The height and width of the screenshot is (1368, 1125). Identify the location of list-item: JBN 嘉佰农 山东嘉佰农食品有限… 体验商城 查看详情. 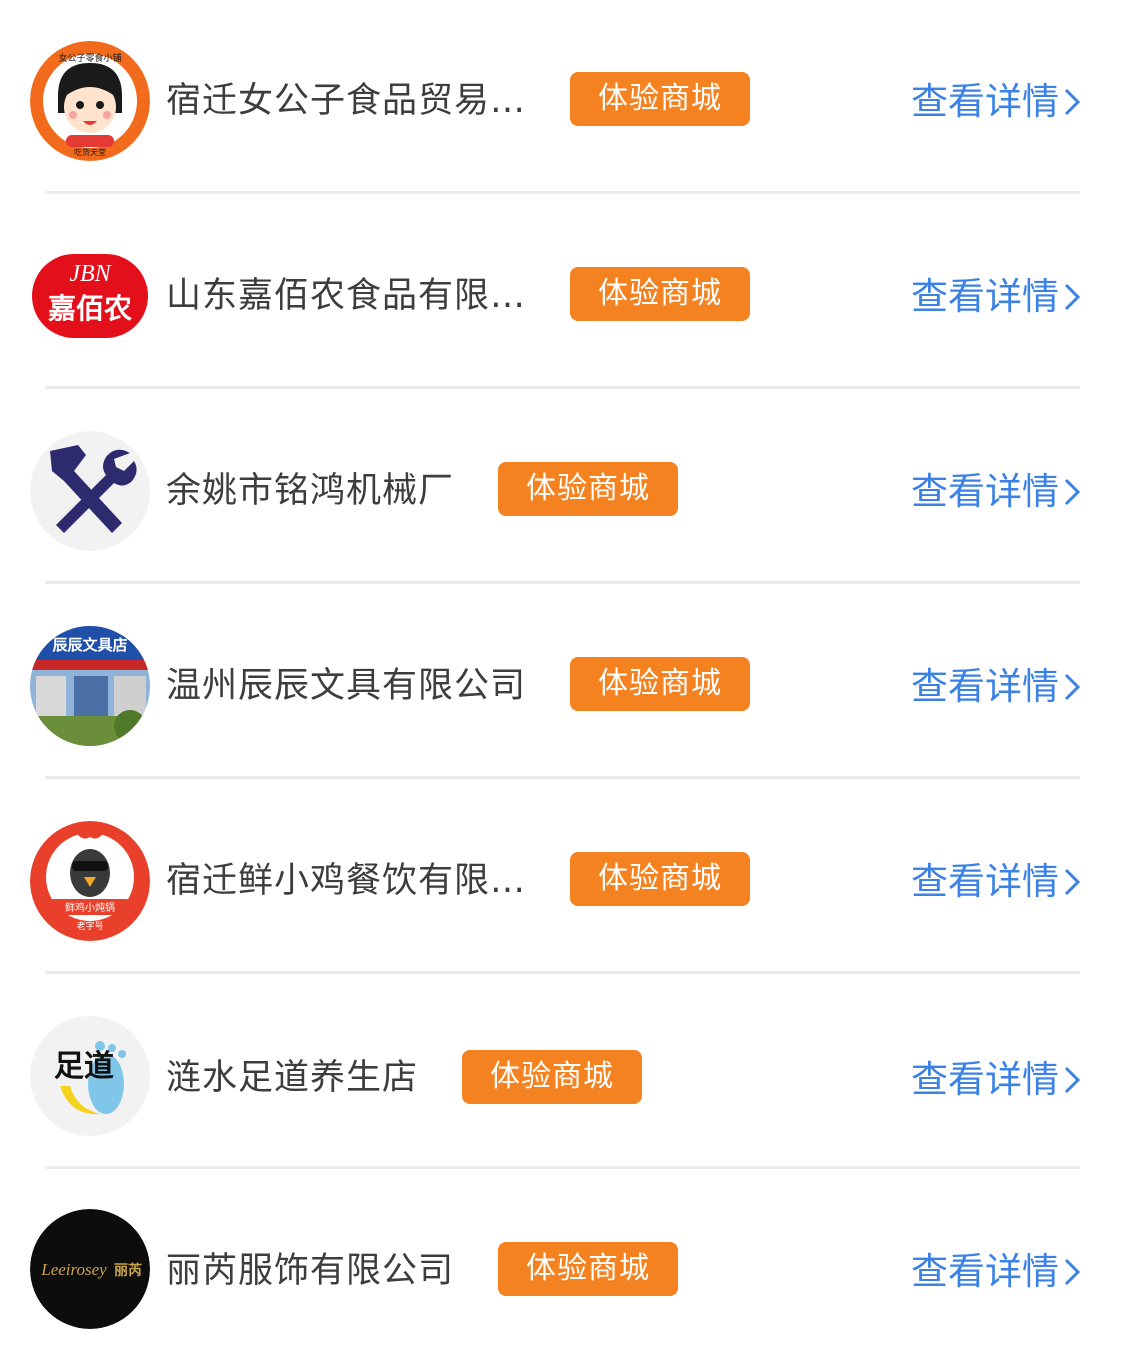
(562, 295).